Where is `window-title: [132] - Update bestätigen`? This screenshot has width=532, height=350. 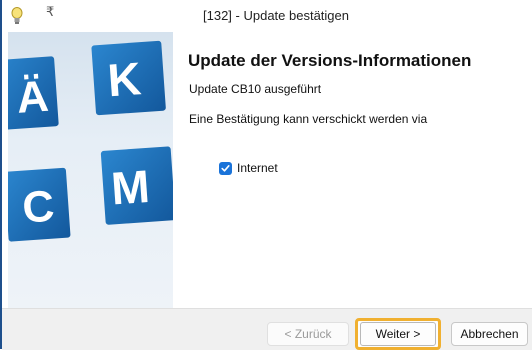 window-title: [132] - Update bestätigen is located at coordinates (276, 15).